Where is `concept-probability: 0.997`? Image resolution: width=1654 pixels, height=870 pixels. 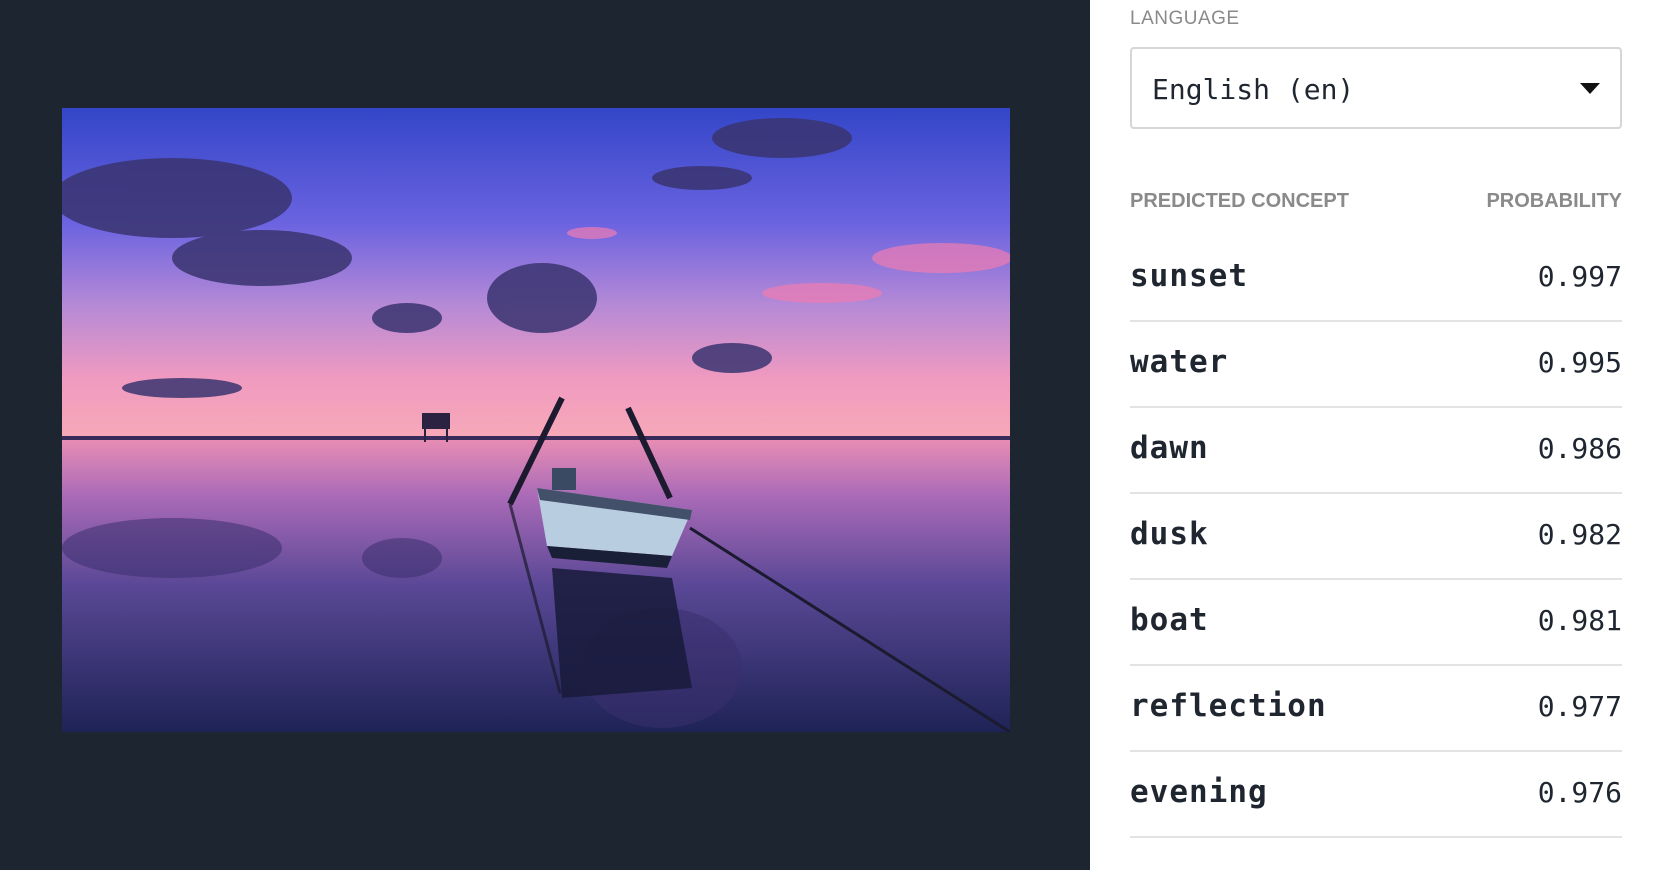 concept-probability: 0.997 is located at coordinates (1579, 276).